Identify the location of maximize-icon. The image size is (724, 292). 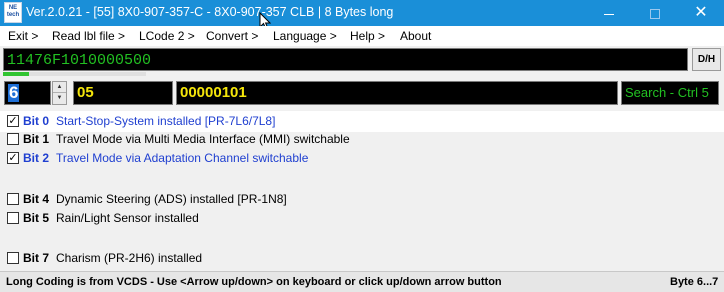
(655, 14).